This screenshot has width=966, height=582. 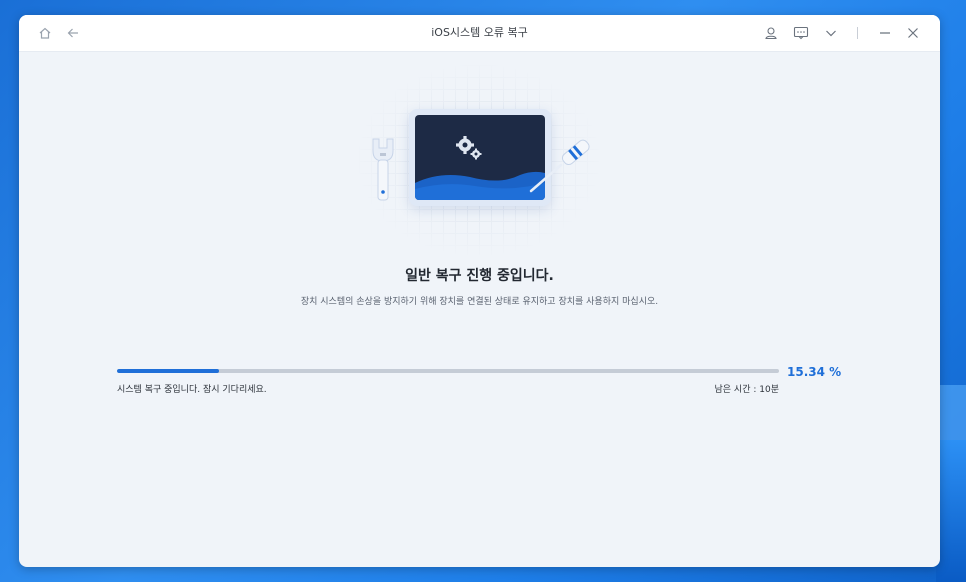 I want to click on progress-fill, so click(x=168, y=371).